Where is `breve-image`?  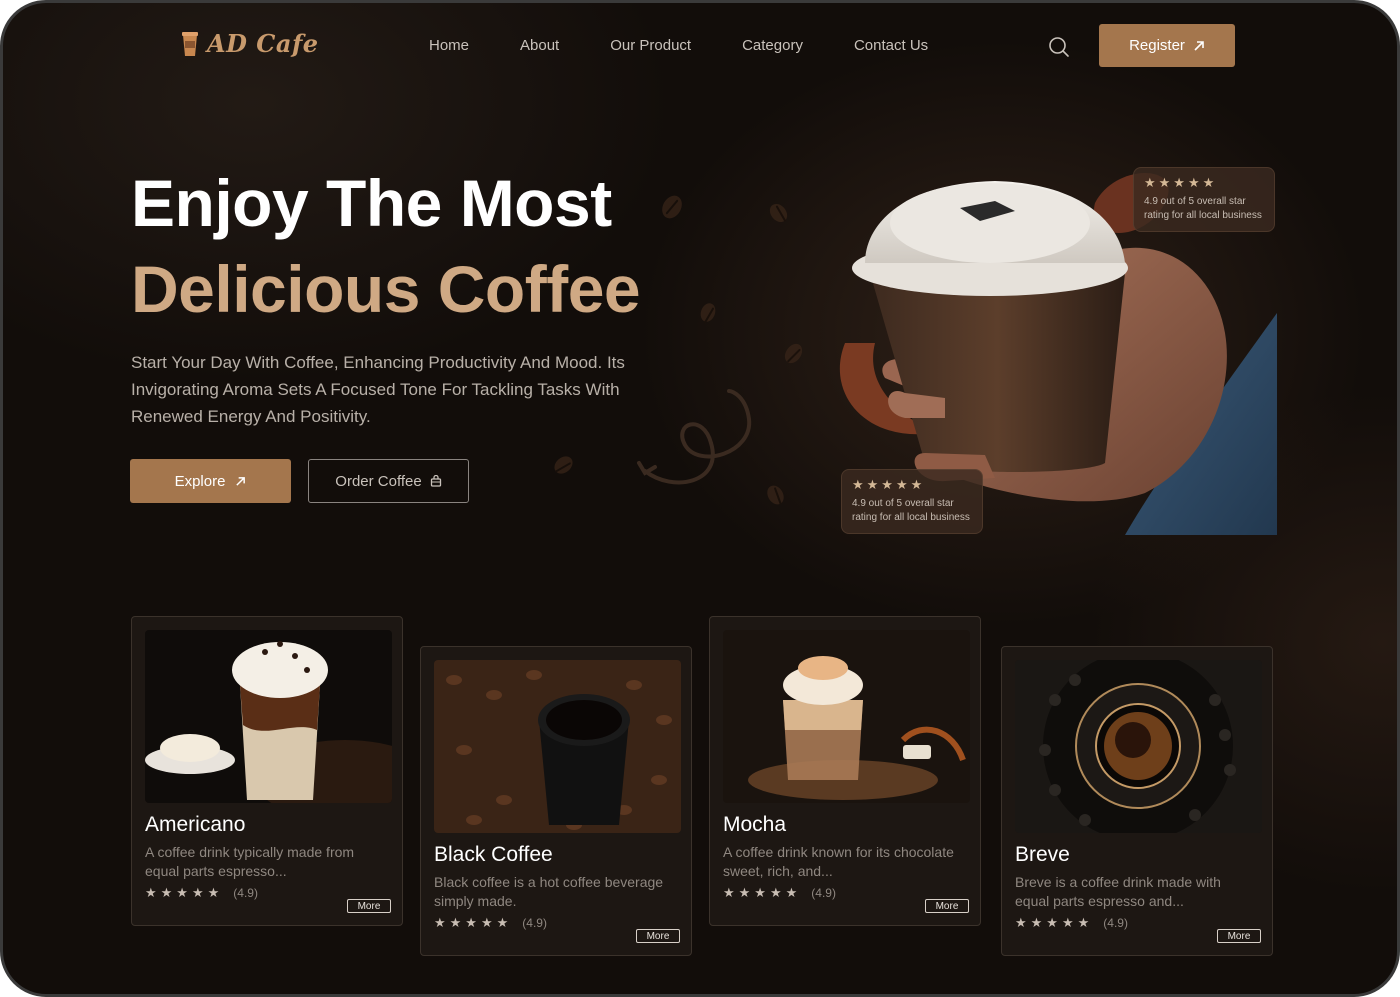
breve-image is located at coordinates (1138, 746).